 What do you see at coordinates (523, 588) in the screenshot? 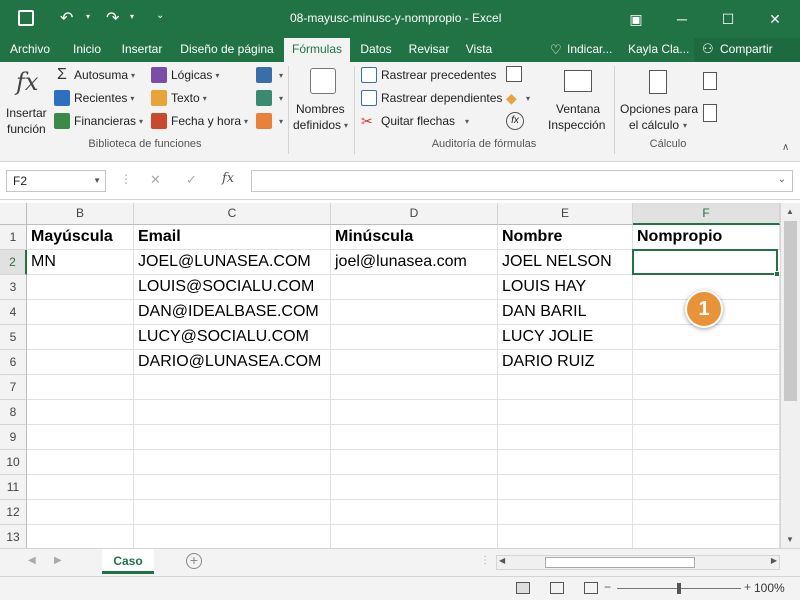
I see `normal-view-icon` at bounding box center [523, 588].